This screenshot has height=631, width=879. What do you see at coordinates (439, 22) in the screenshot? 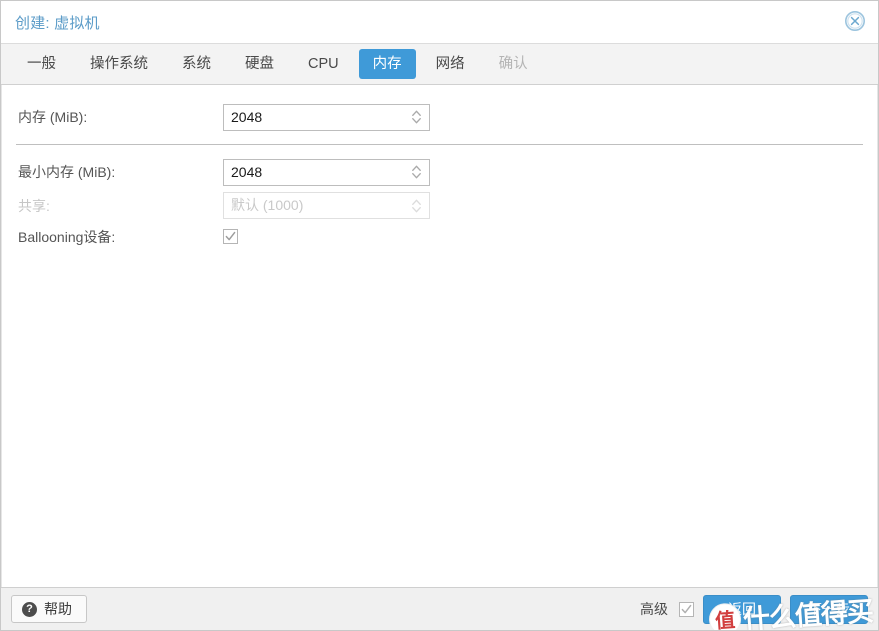
I see `dialog-titlebar: 创建: 虚拟机` at bounding box center [439, 22].